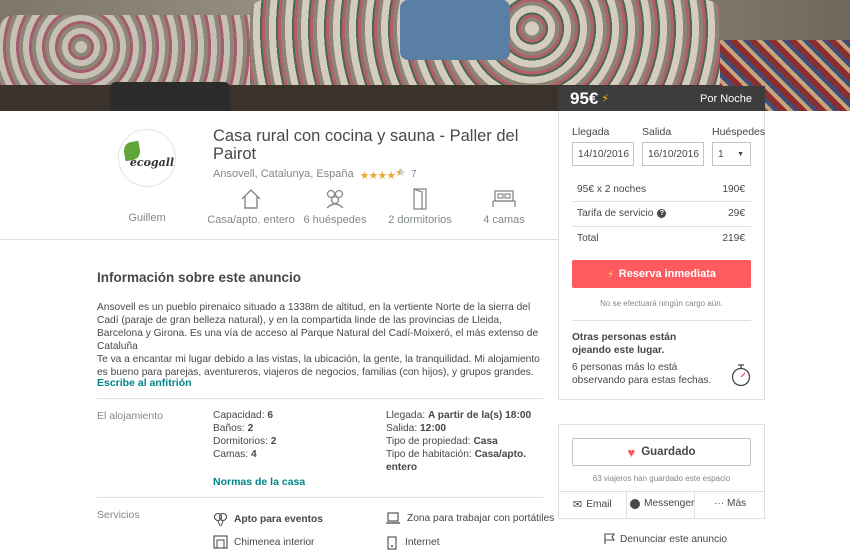 The width and height of the screenshot is (850, 554). What do you see at coordinates (591, 132) in the screenshot?
I see `checkin-field-label: Llegada` at bounding box center [591, 132].